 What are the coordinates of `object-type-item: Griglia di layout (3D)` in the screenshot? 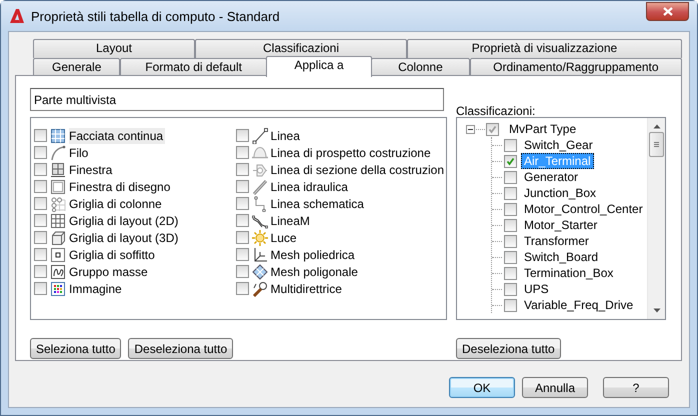 It's located at (124, 238).